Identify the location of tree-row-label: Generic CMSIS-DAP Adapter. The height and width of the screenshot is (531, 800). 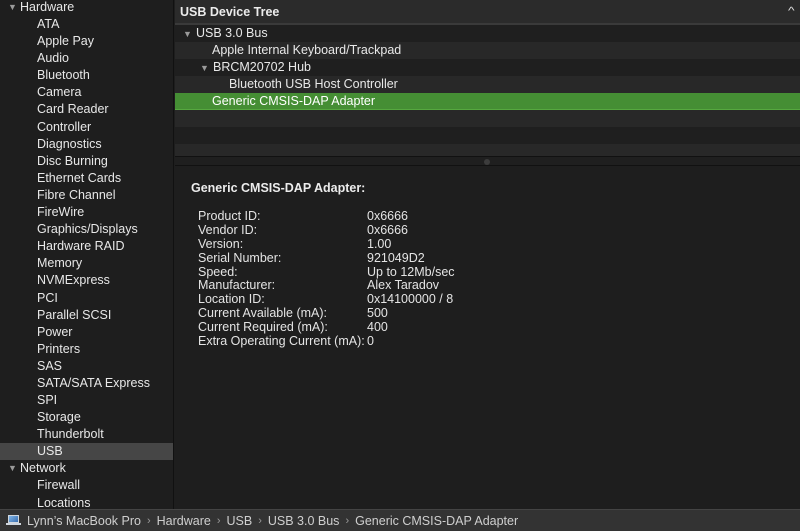
(294, 101).